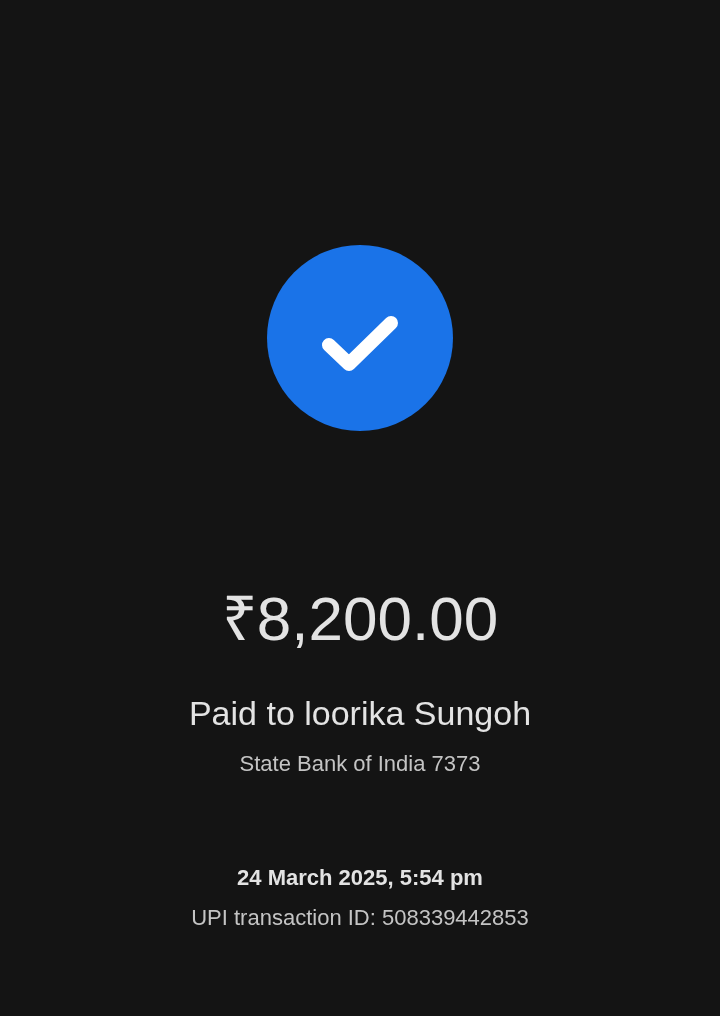 The image size is (720, 1016). I want to click on payment-datetime: 24 March 2025, 5:54 pm, so click(360, 878).